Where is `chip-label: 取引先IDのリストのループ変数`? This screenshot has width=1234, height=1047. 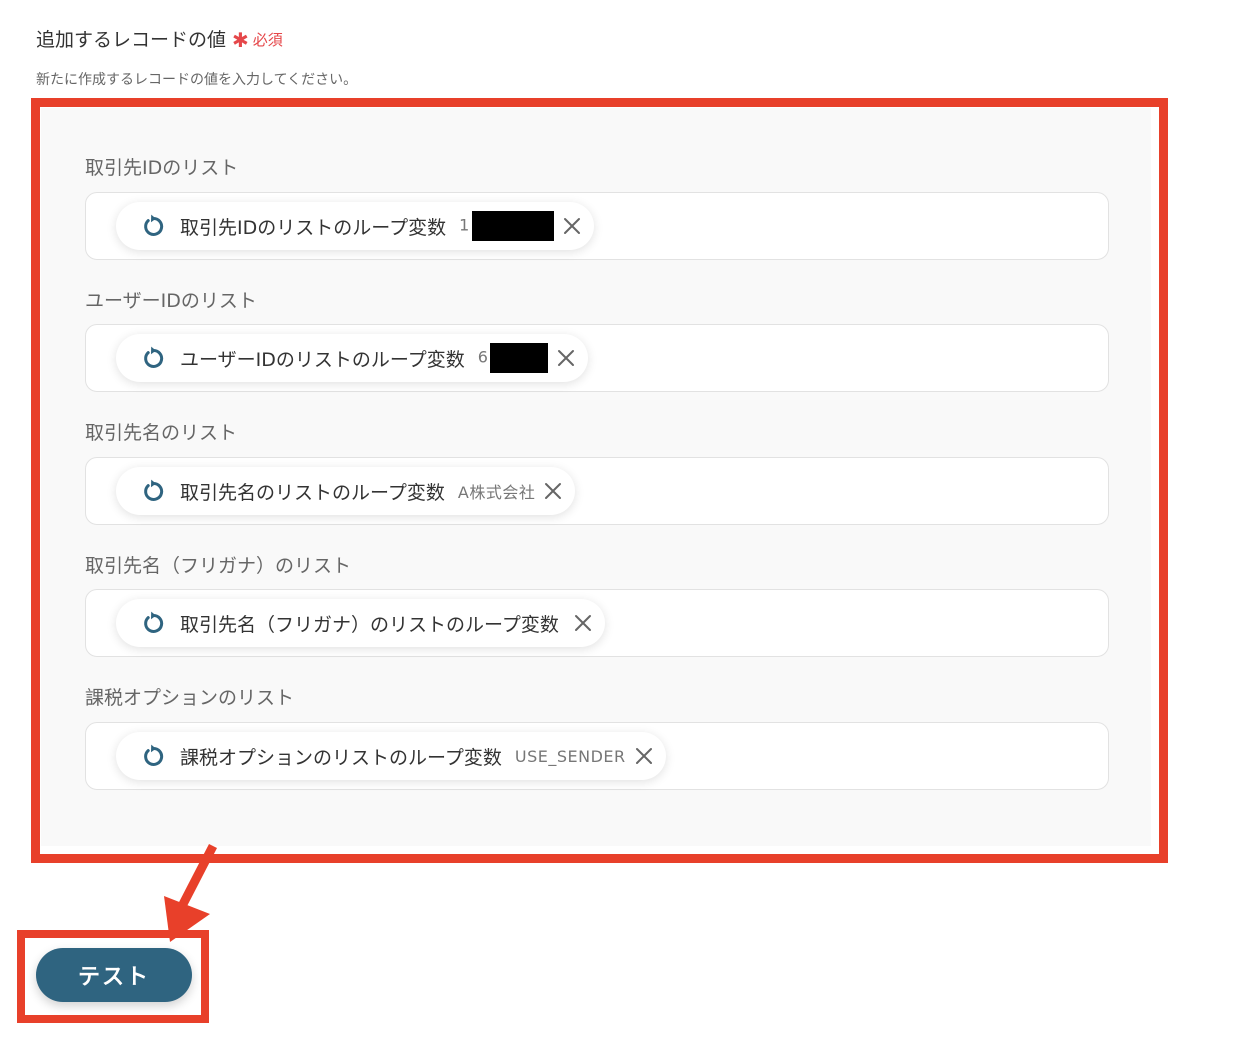
chip-label: 取引先IDのリストのループ変数 is located at coordinates (313, 227).